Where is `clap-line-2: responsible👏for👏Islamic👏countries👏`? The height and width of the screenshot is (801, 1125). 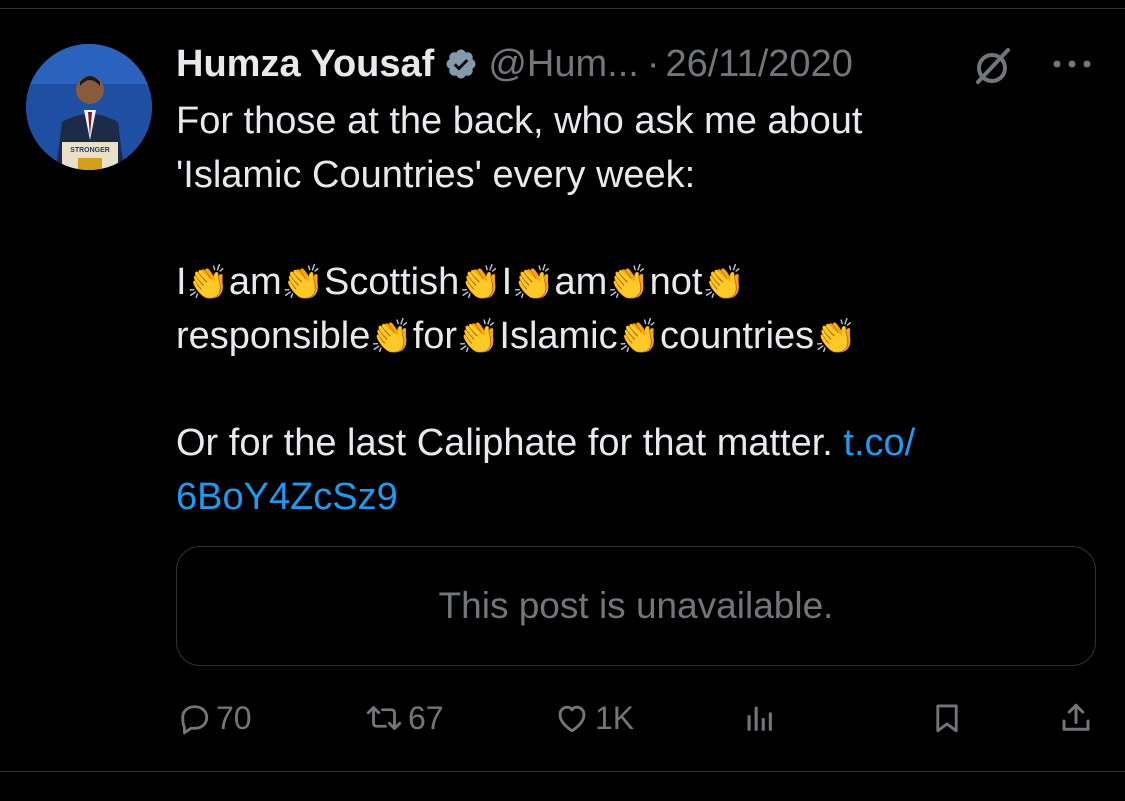
clap-line-2: responsible👏for👏Islamic👏countries👏 is located at coordinates (626, 336).